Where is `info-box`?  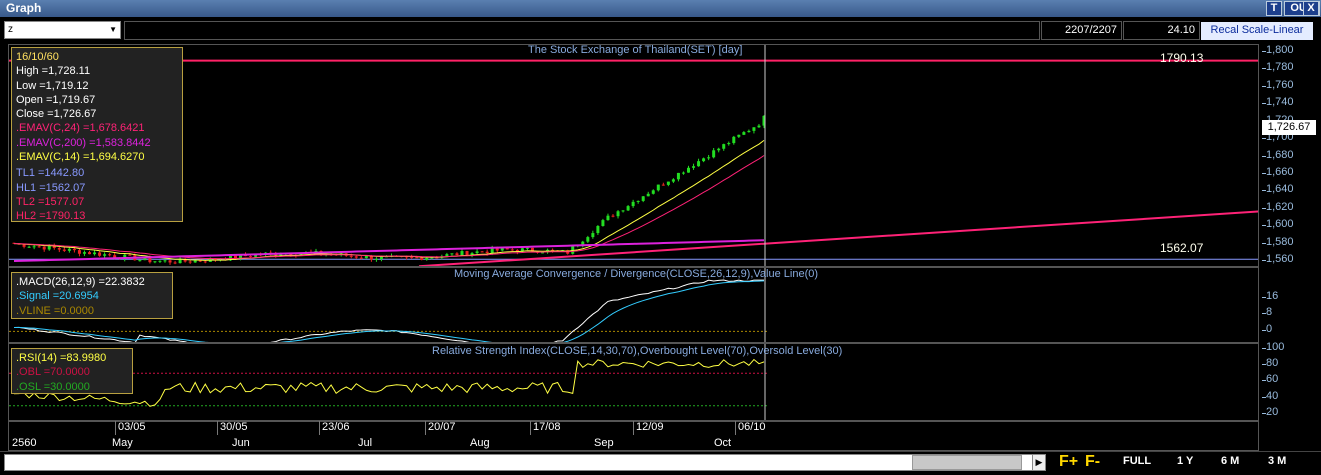
info-box is located at coordinates (582, 30).